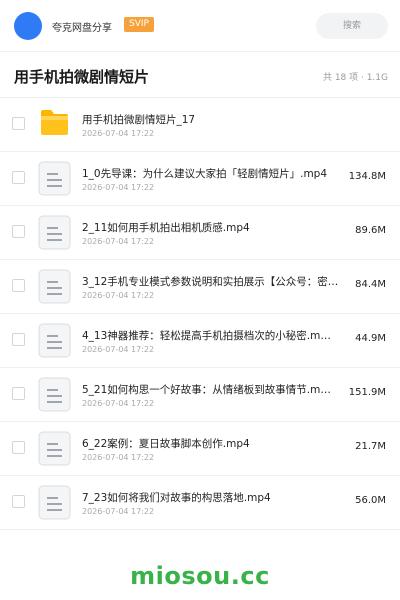 Image resolution: width=400 pixels, height=600 pixels. I want to click on folder-header: 用手机拍微剧情短片 共 18 项 · 1.1G, so click(200, 75).